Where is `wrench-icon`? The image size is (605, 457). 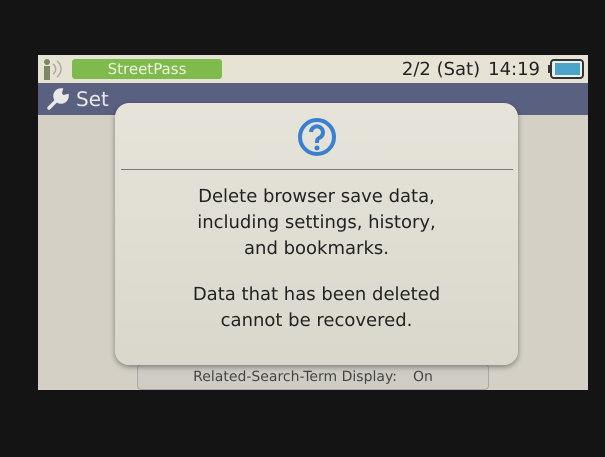
wrench-icon is located at coordinates (58, 99).